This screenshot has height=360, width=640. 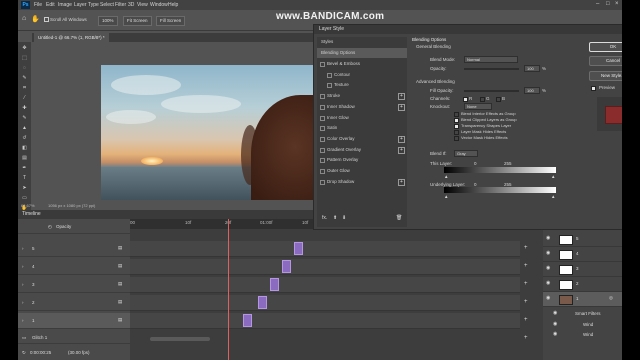 What do you see at coordinates (74, 285) in the screenshot?
I see `timeline-layer-row: › 3 ▤` at bounding box center [74, 285].